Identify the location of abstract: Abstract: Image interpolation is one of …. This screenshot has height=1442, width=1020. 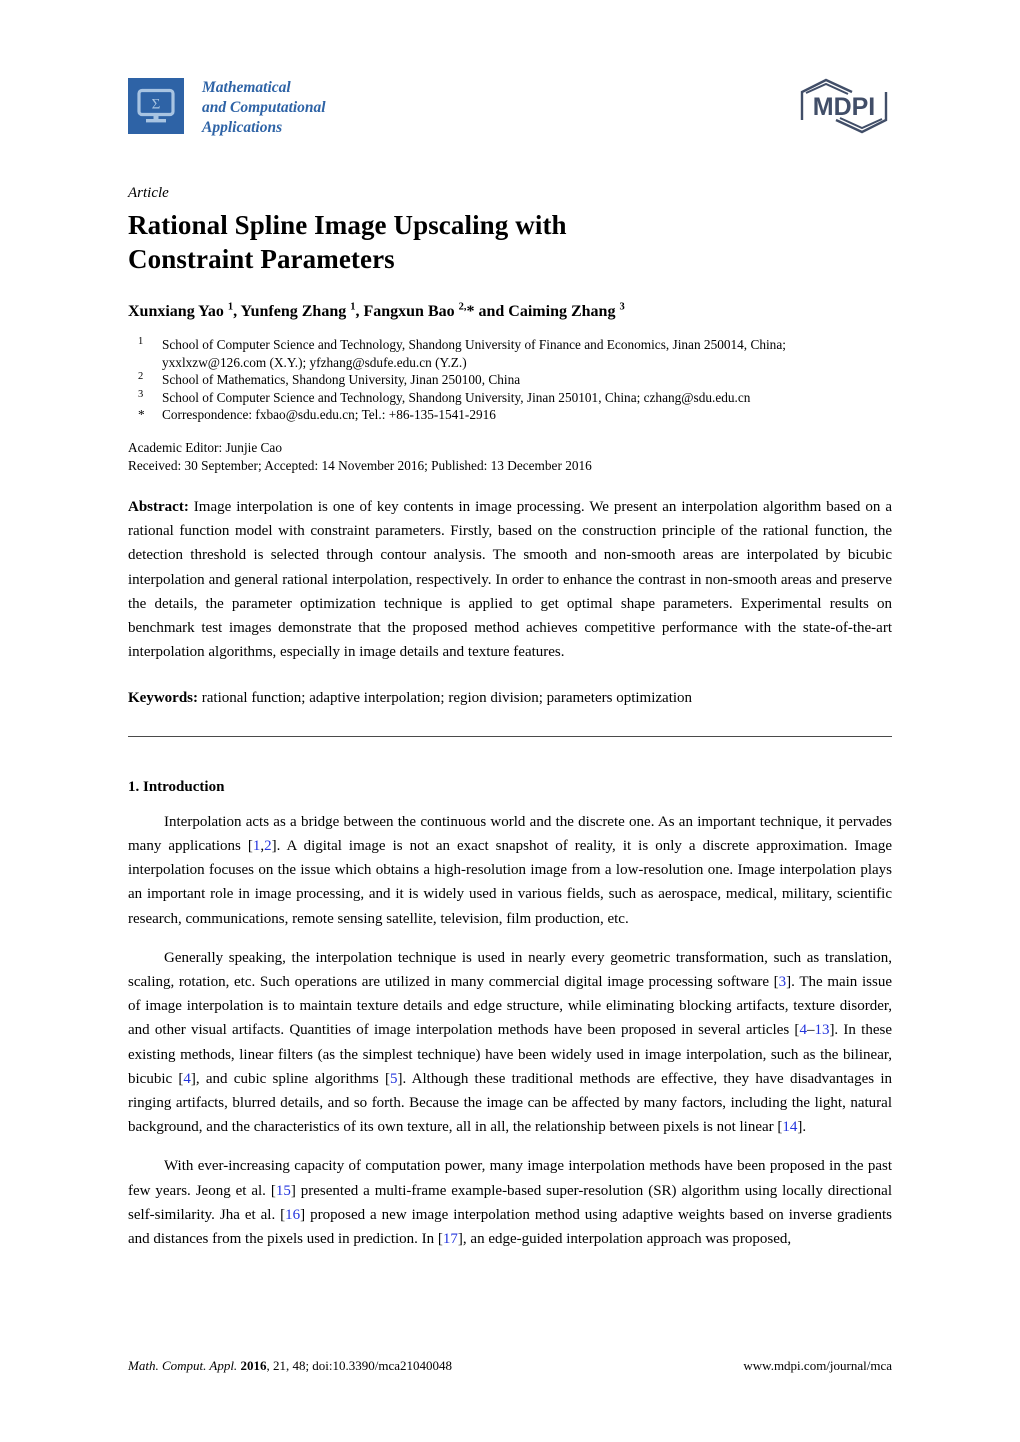
(510, 579).